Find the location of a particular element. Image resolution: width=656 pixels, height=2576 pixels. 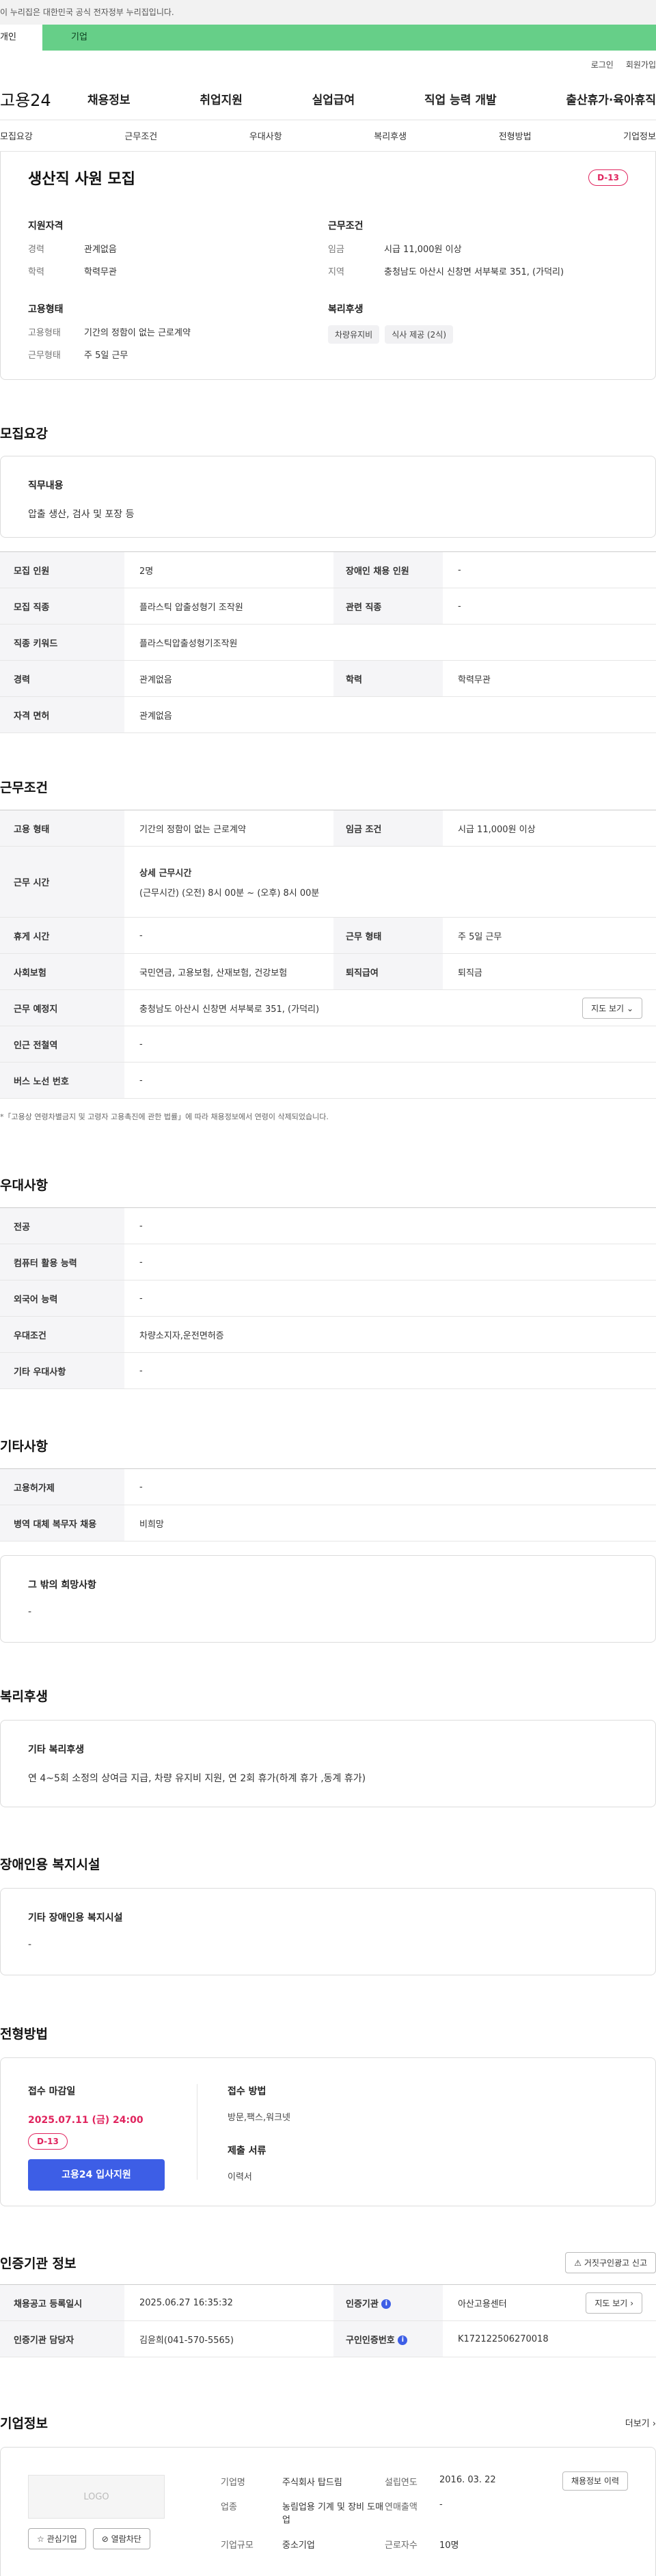

subnav-company: 기업정보 is located at coordinates (639, 135).